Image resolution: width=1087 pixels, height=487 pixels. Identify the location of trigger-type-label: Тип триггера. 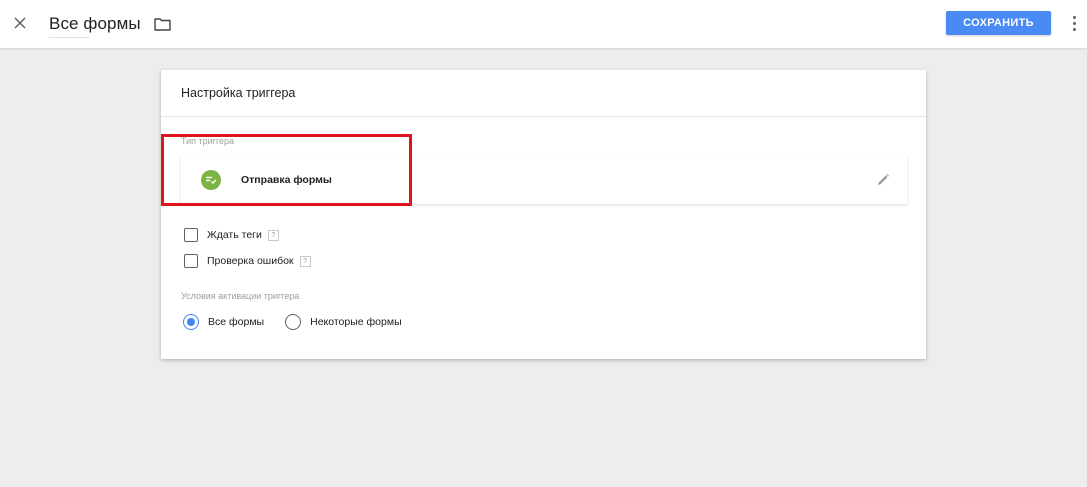
(208, 141).